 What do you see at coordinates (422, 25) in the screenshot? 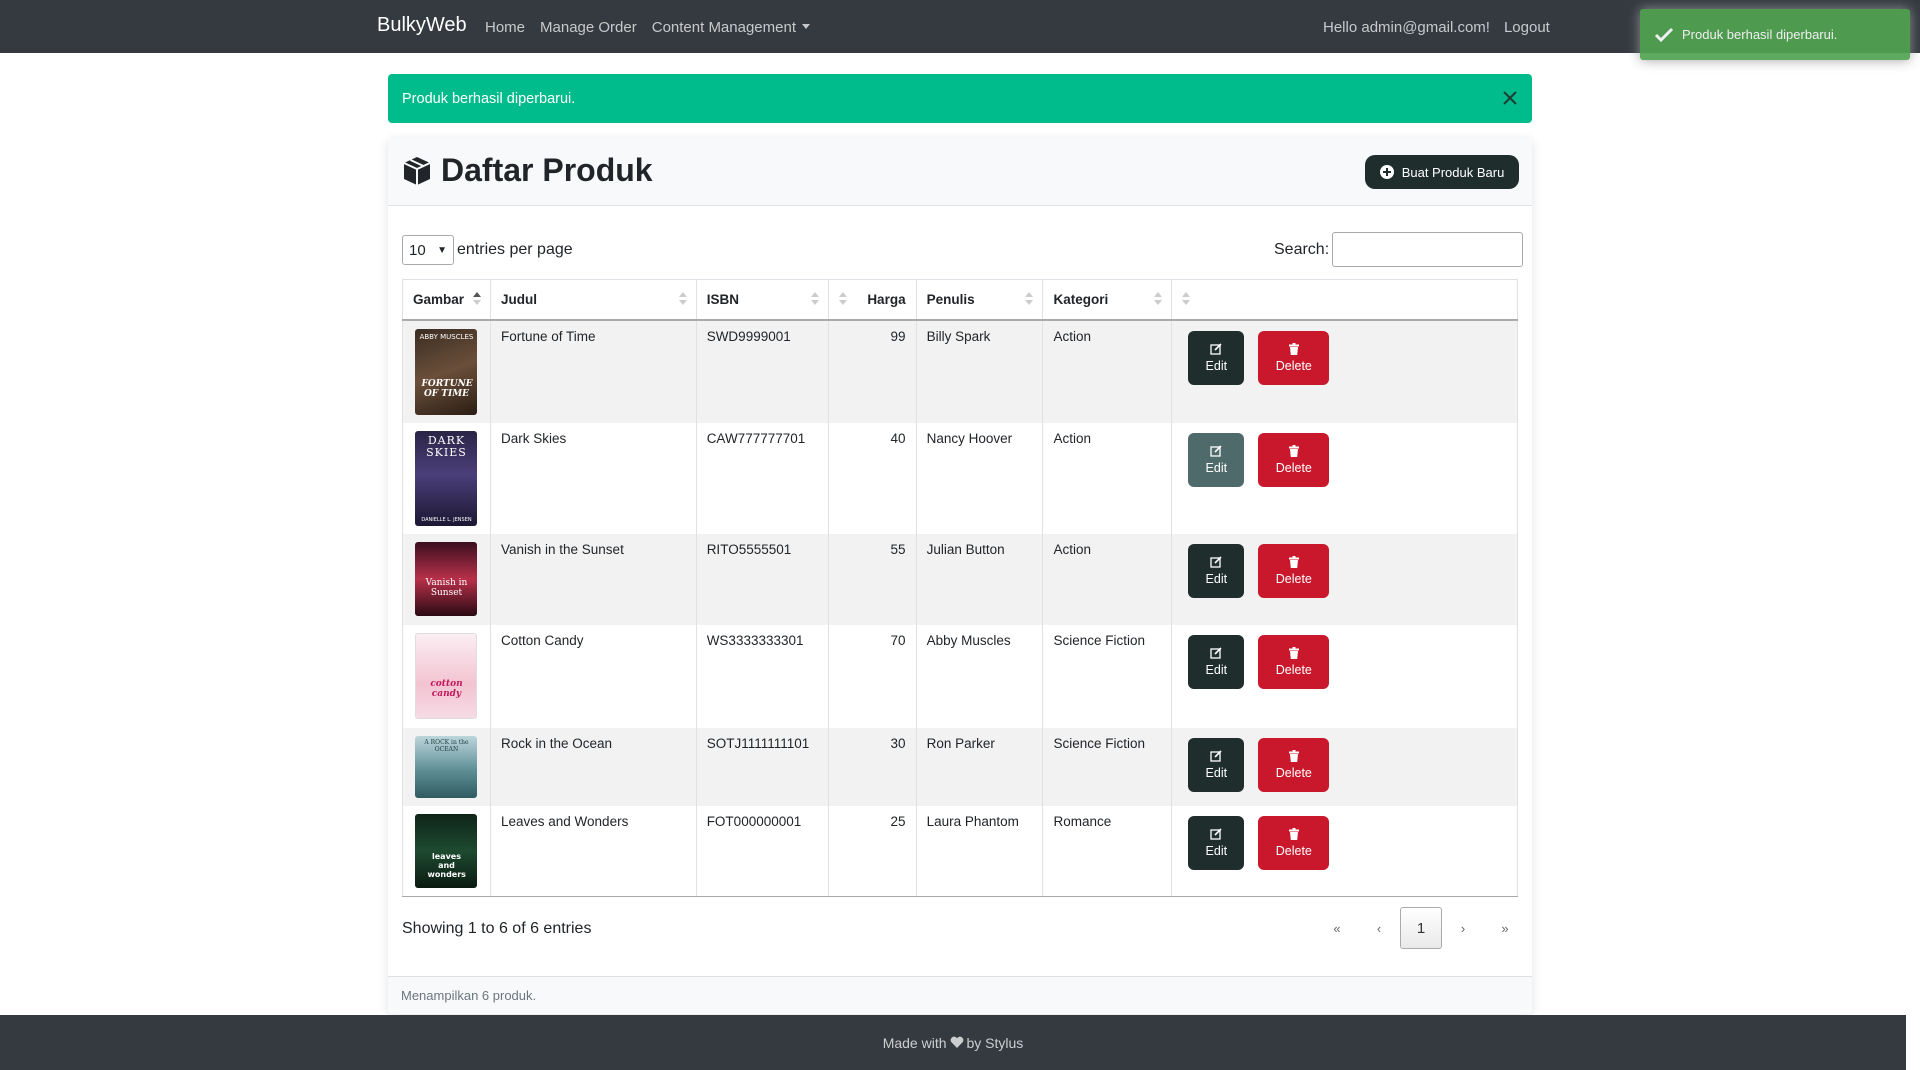
I see `brand-link: BulkyWeb` at bounding box center [422, 25].